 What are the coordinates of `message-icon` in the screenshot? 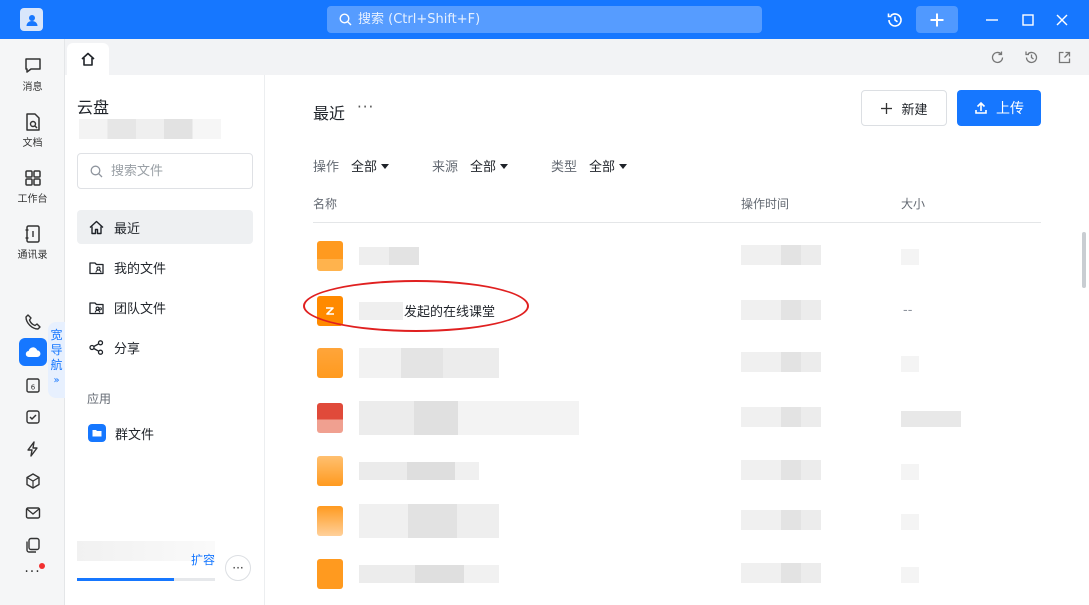 It's located at (32, 65).